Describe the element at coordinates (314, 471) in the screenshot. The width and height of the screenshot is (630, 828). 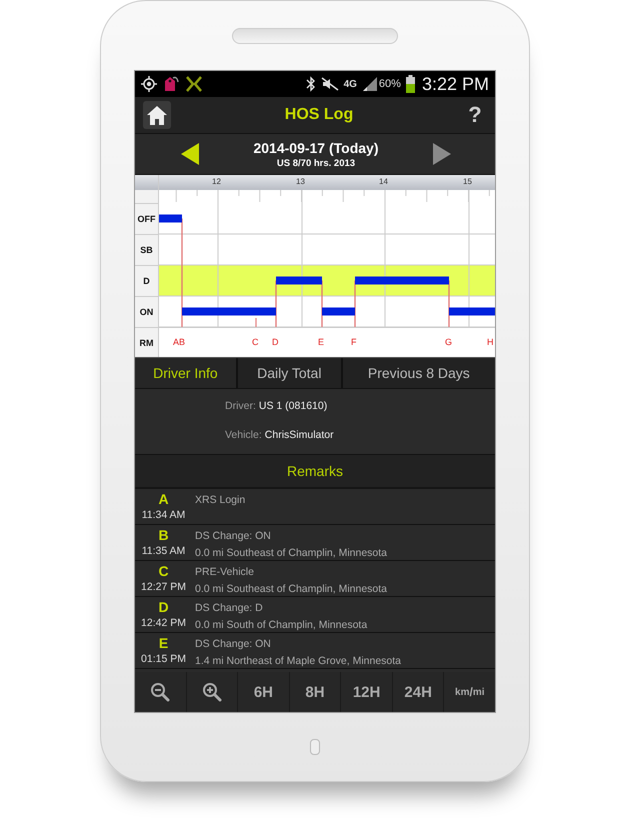
I see `section-title: Remarks` at that location.